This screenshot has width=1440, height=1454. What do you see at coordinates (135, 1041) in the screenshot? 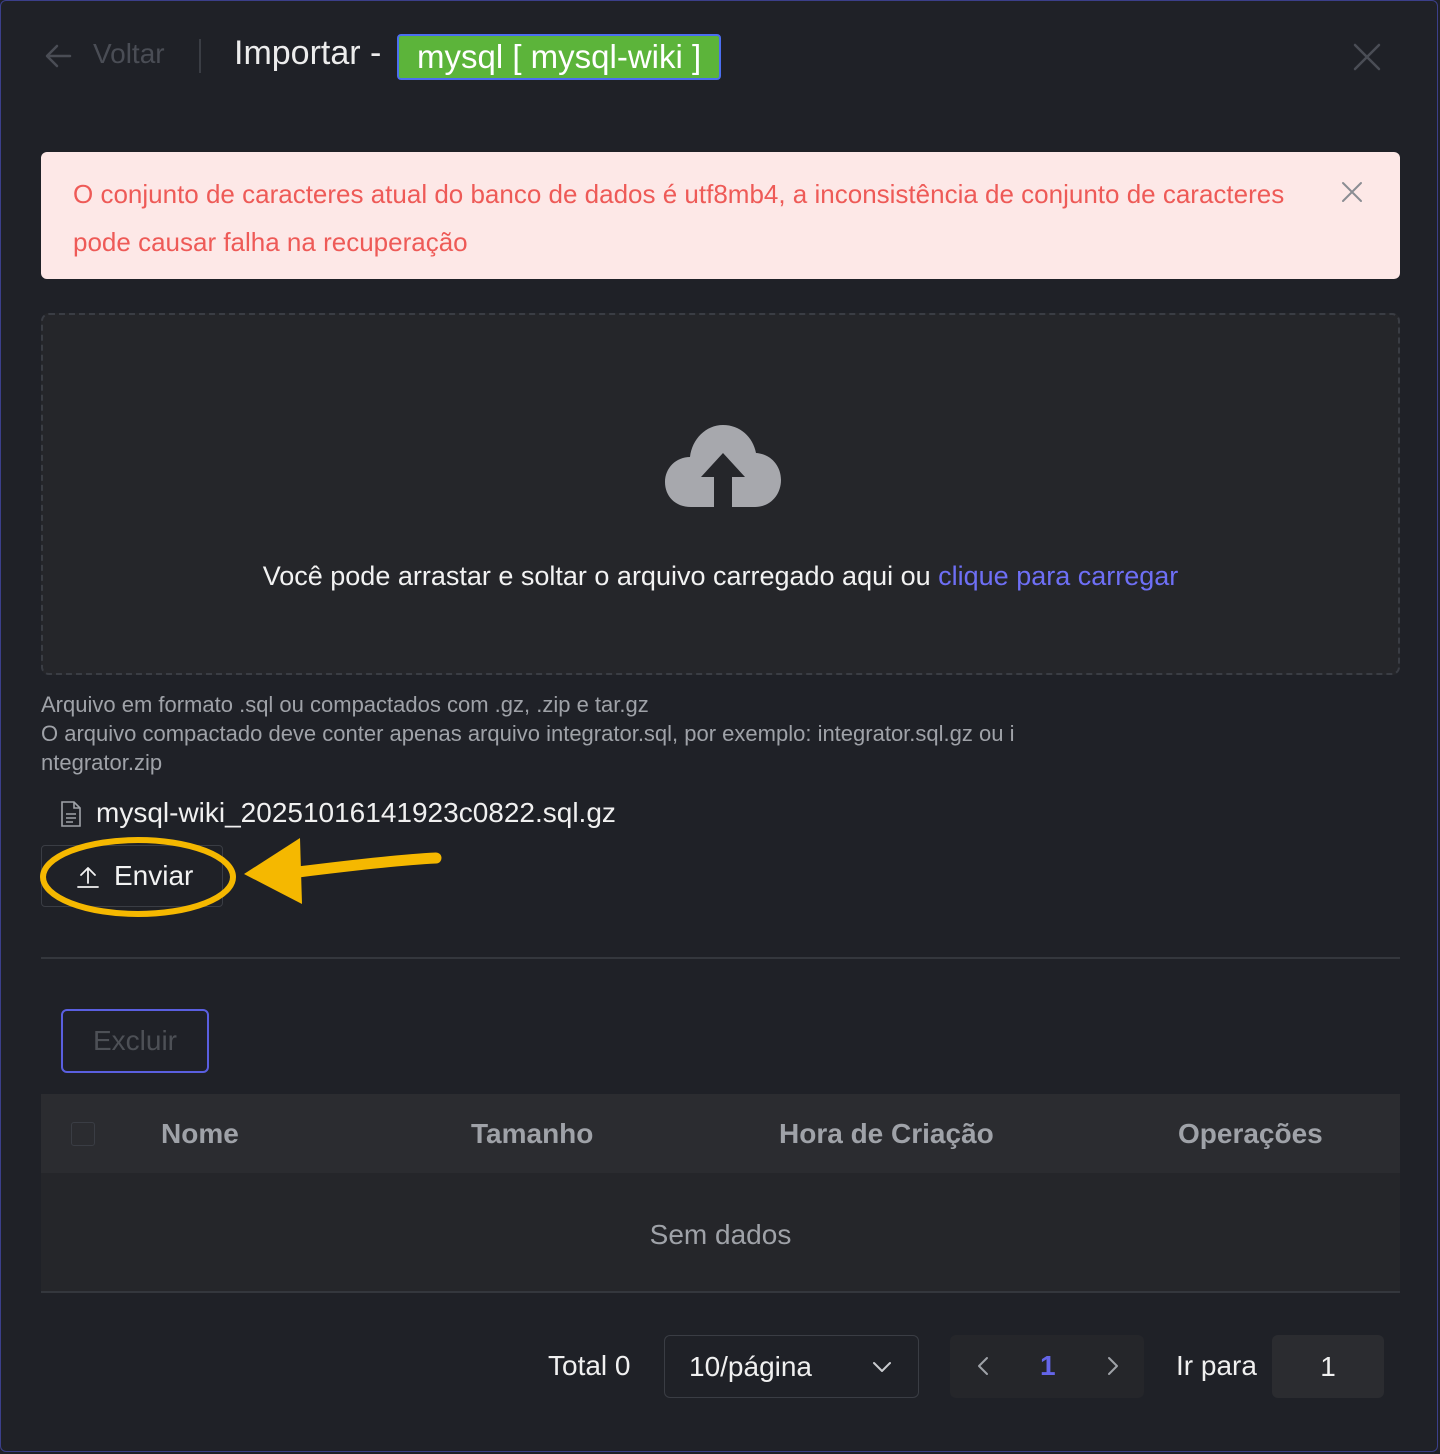
I see `delete-button: Excluir` at bounding box center [135, 1041].